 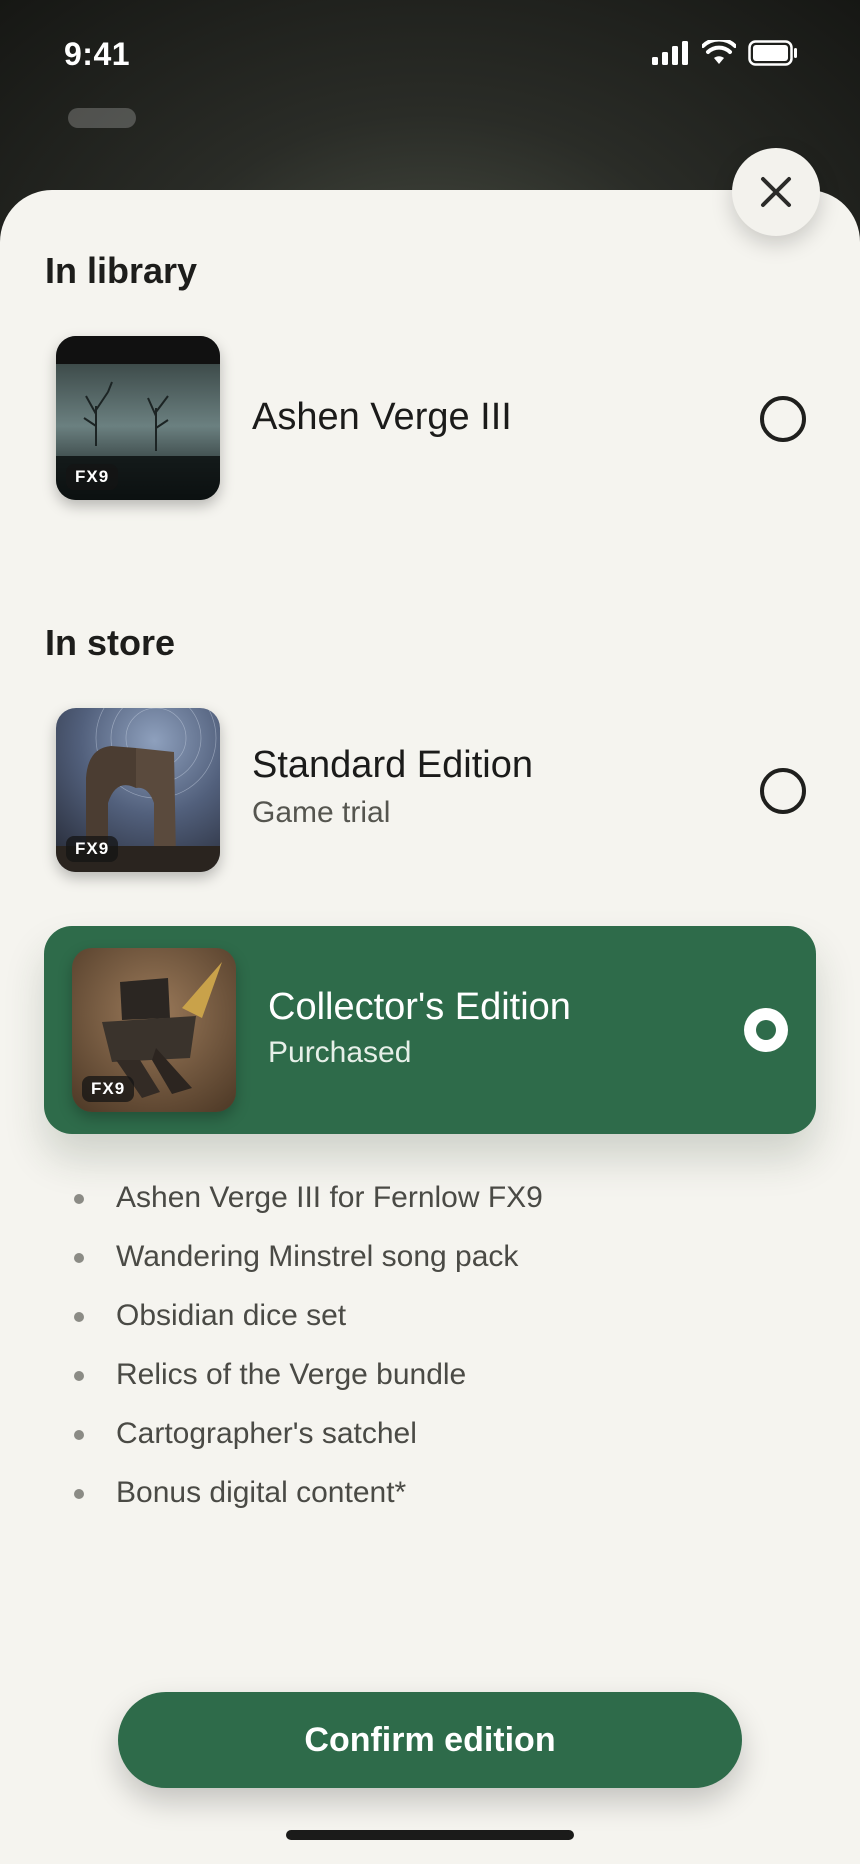 I want to click on wifi-icon, so click(x=719, y=52).